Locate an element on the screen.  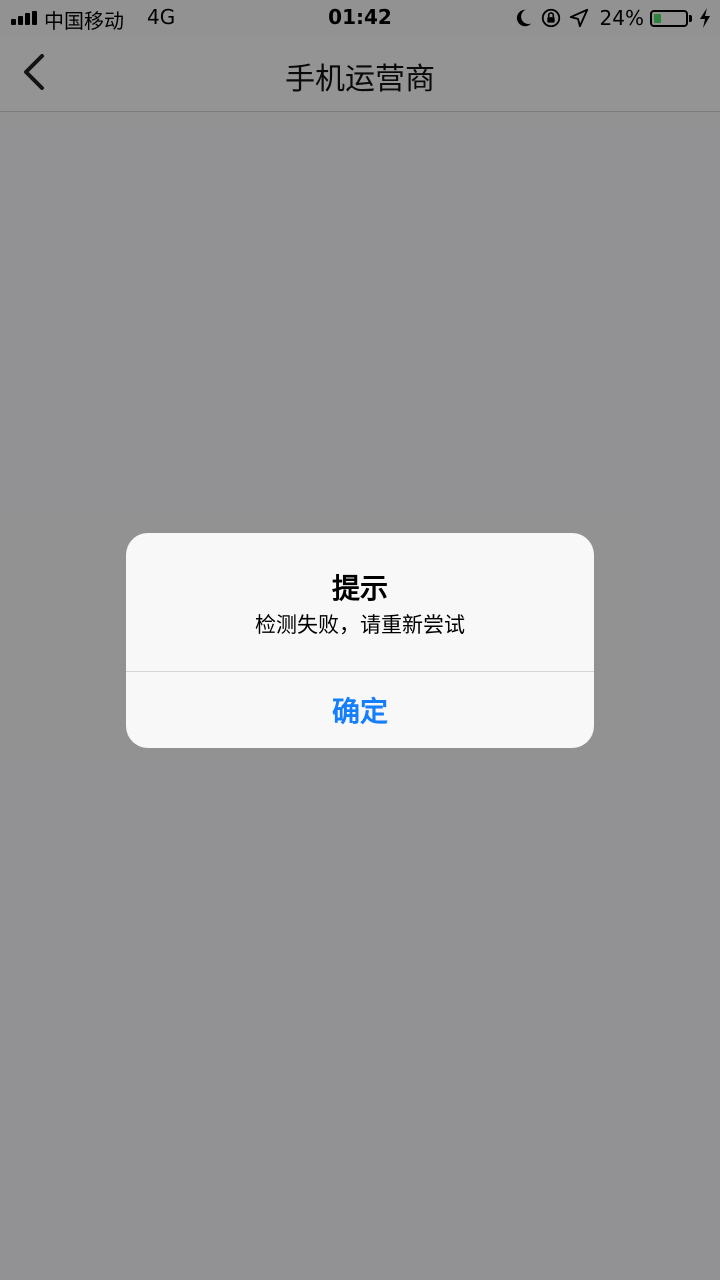
alert-dialog: 提示 检测失败，请重新尝试 确定 is located at coordinates (360, 640).